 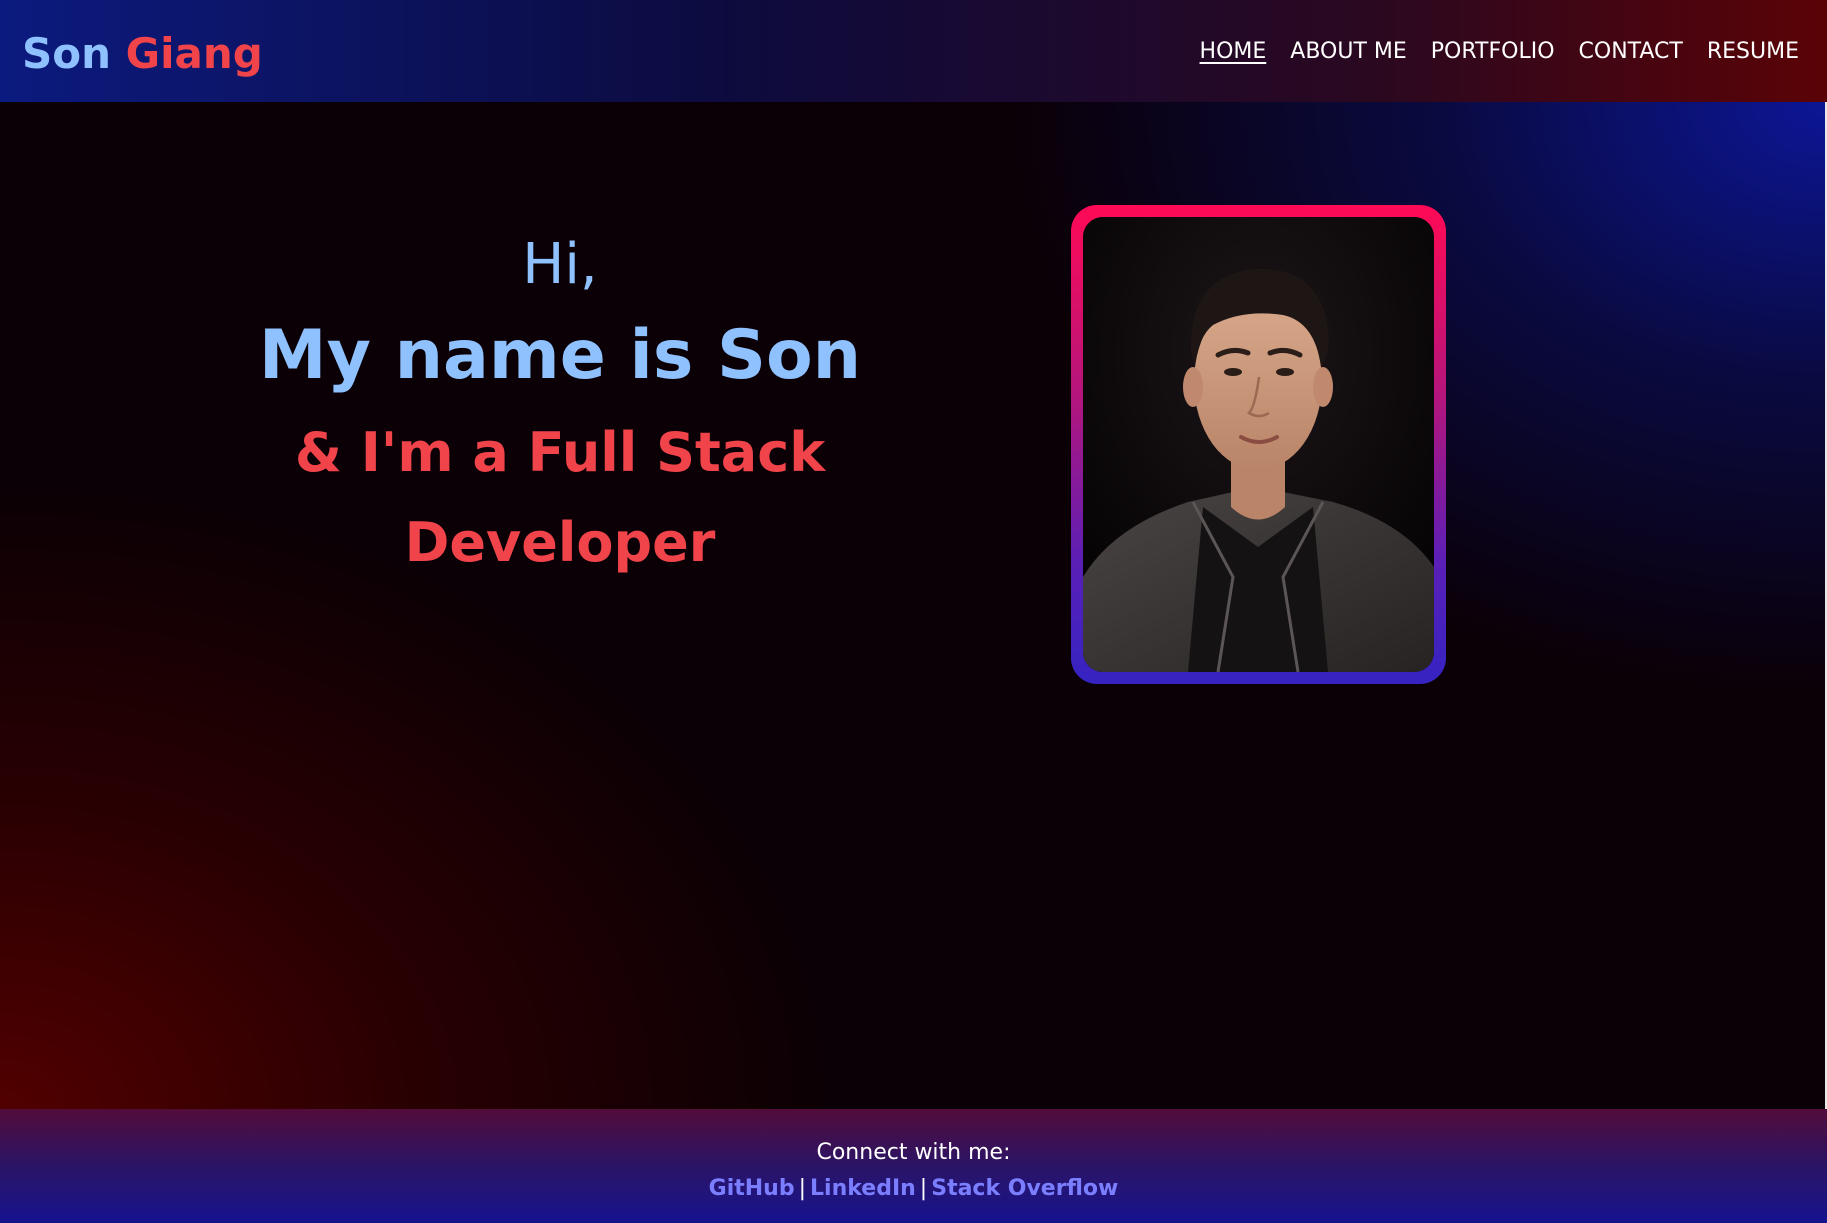 I want to click on social-links: GitHub | LinkedIn | Stack Overflow, so click(x=913, y=1189).